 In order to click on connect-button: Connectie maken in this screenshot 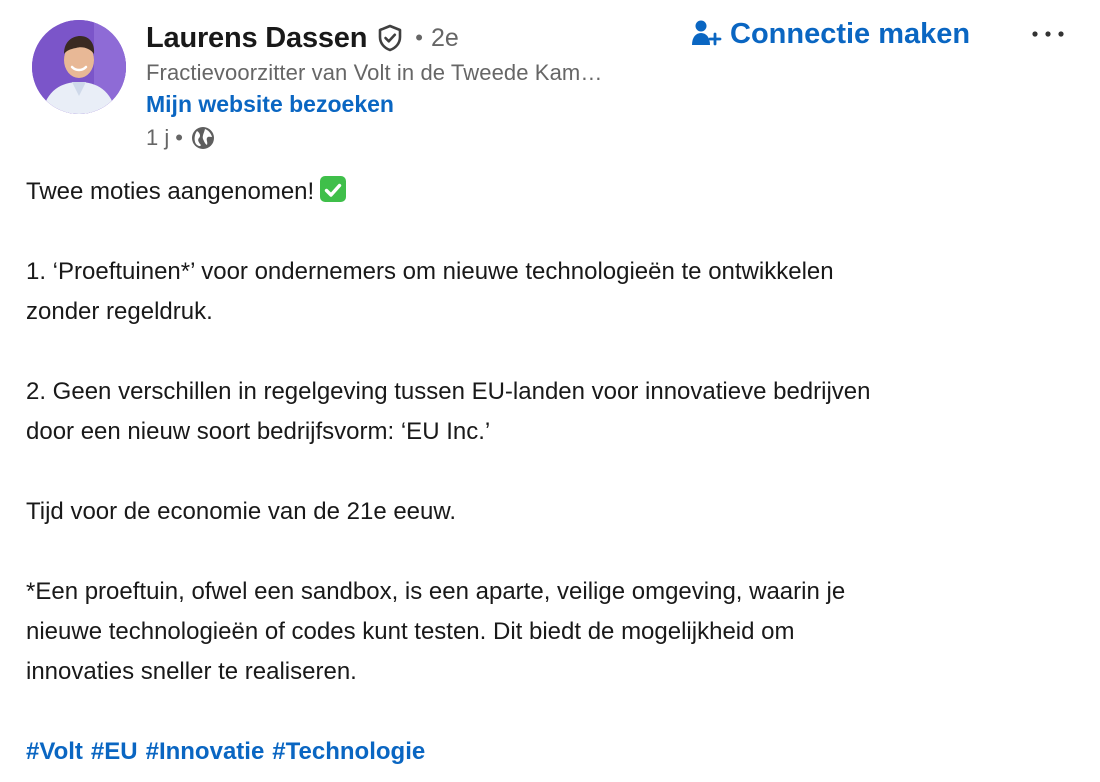, I will do `click(830, 34)`.